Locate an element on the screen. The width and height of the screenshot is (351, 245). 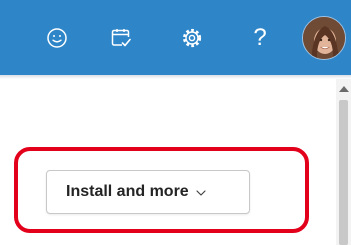
help-glyph: ? is located at coordinates (260, 37).